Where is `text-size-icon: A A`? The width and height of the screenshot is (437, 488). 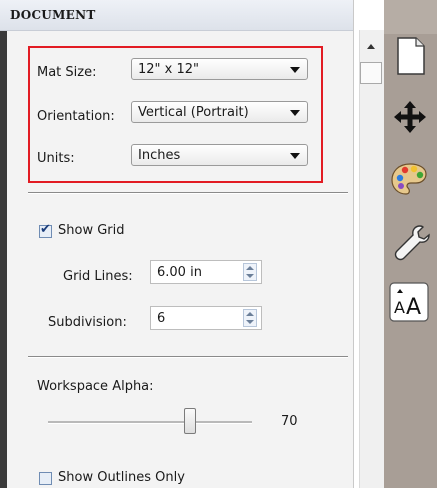 text-size-icon: A A is located at coordinates (410, 302).